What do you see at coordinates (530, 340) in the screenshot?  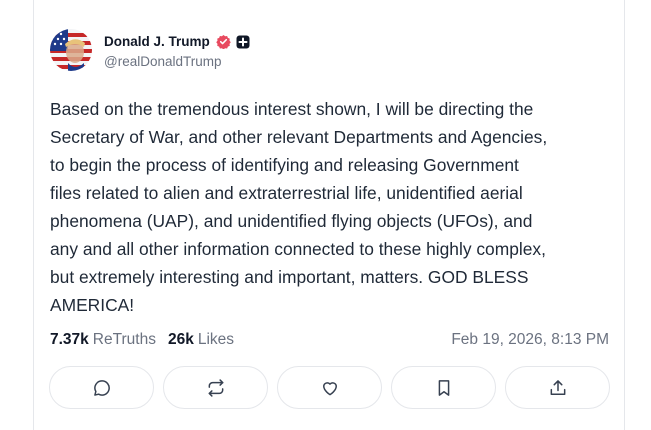 I see `post-timestamp: Feb 19, 2026, 8:13 PM` at bounding box center [530, 340].